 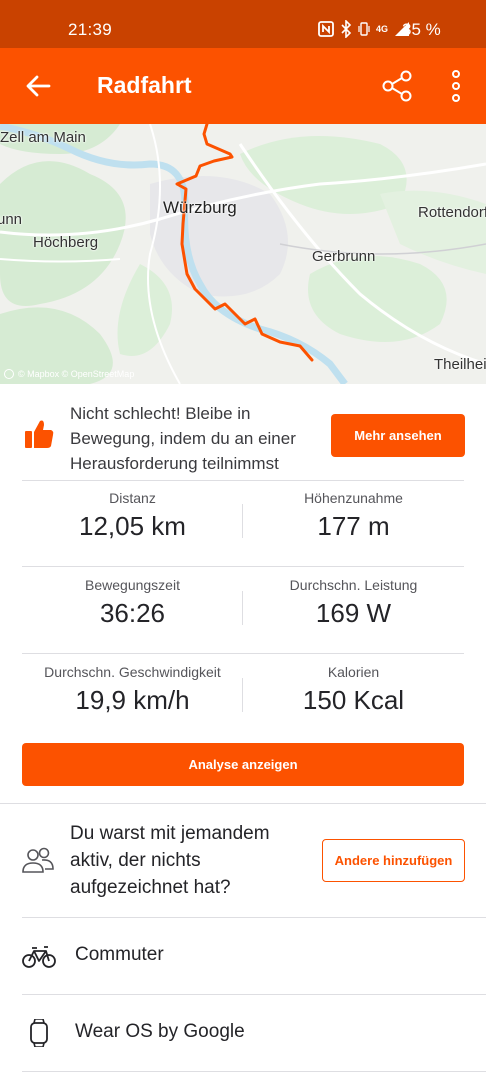 I want to click on stat-moving-time: Bewegungszeit 36:26, so click(x=132, y=610).